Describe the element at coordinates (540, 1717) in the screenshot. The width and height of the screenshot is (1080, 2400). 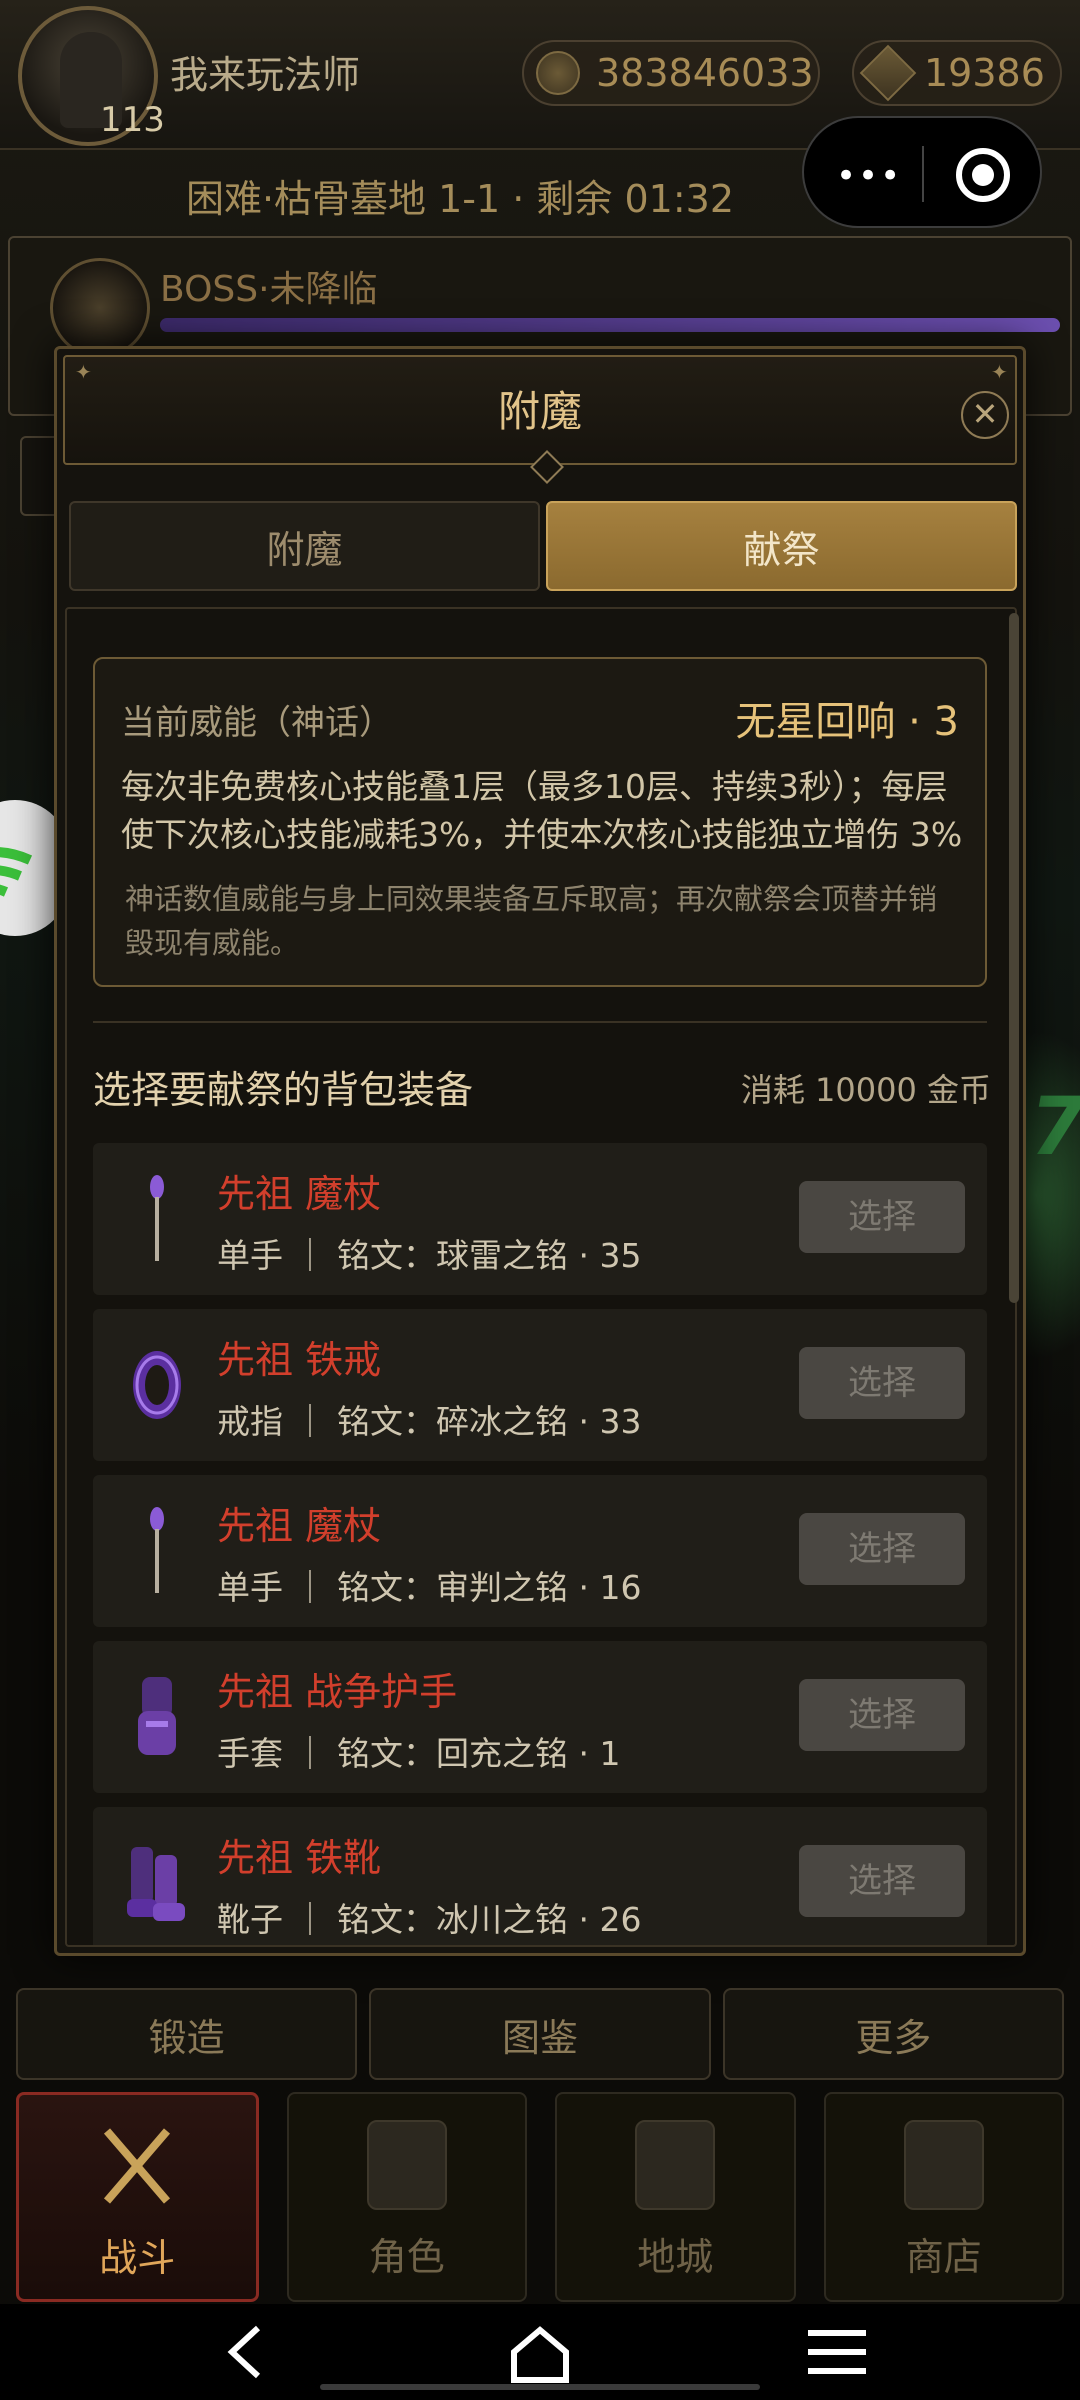
I see `list-item: 先祖 战争护手 手套 ｜ 铭文：回充之铭 · 1 选择` at that location.